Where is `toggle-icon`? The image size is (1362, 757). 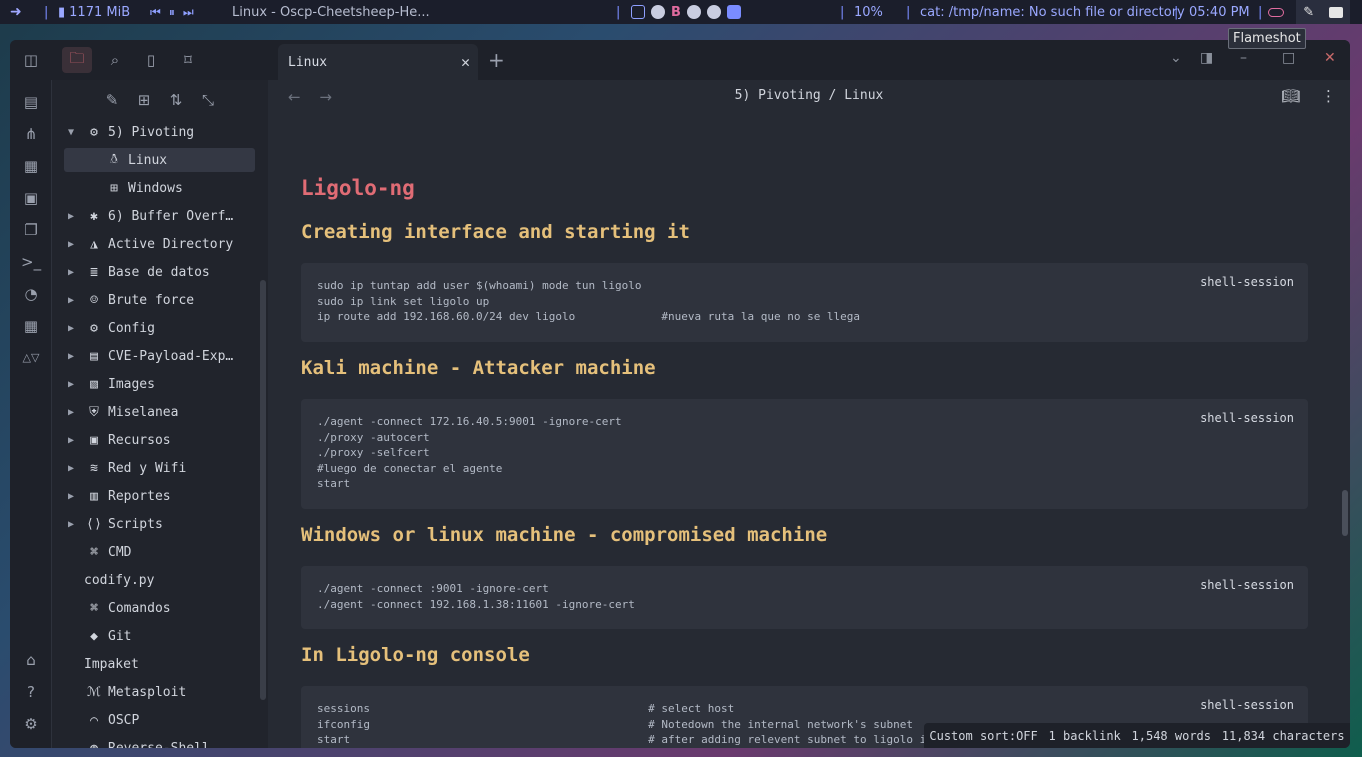 toggle-icon is located at coordinates (1276, 12).